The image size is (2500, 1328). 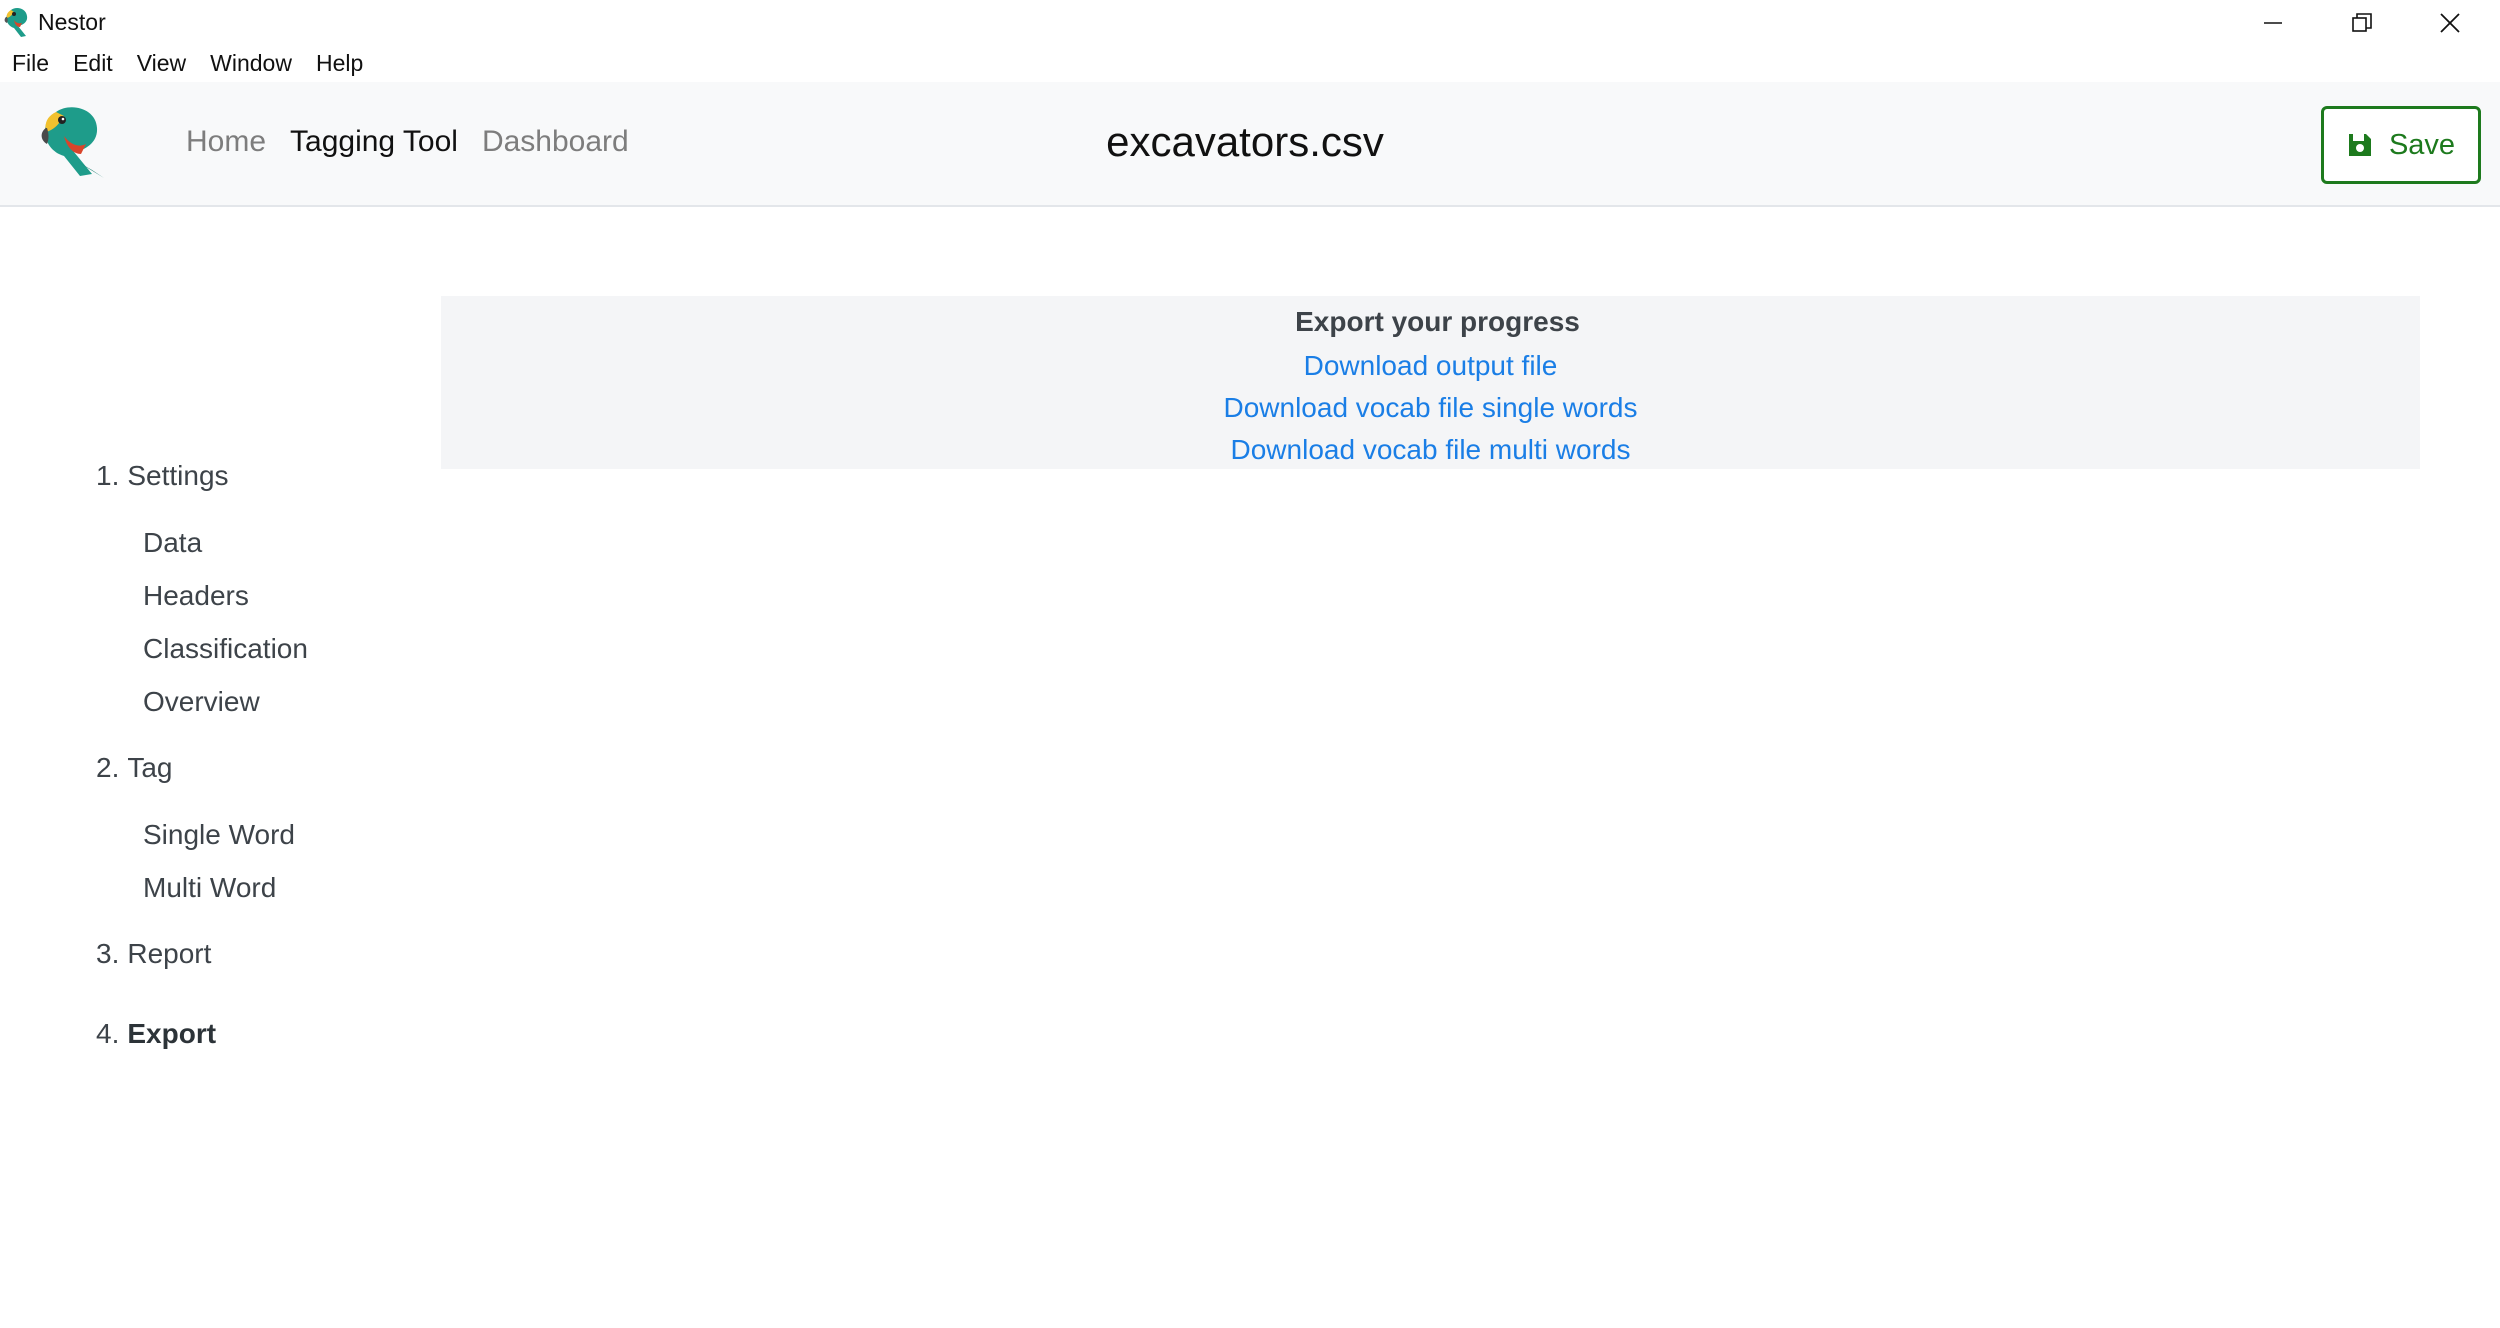 What do you see at coordinates (1245, 141) in the screenshot?
I see `page-title: excavators.csv` at bounding box center [1245, 141].